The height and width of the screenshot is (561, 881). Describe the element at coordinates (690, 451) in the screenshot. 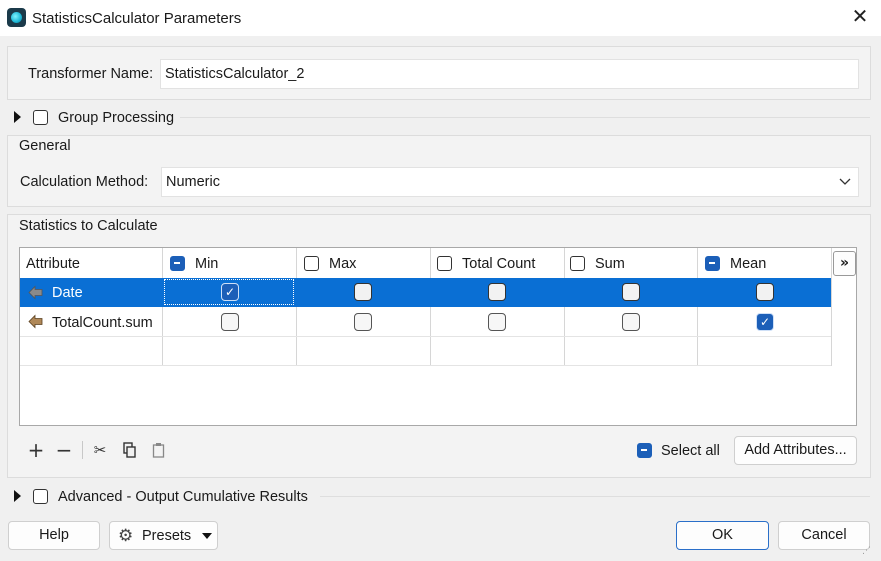

I see `select-all-label: Select all` at that location.